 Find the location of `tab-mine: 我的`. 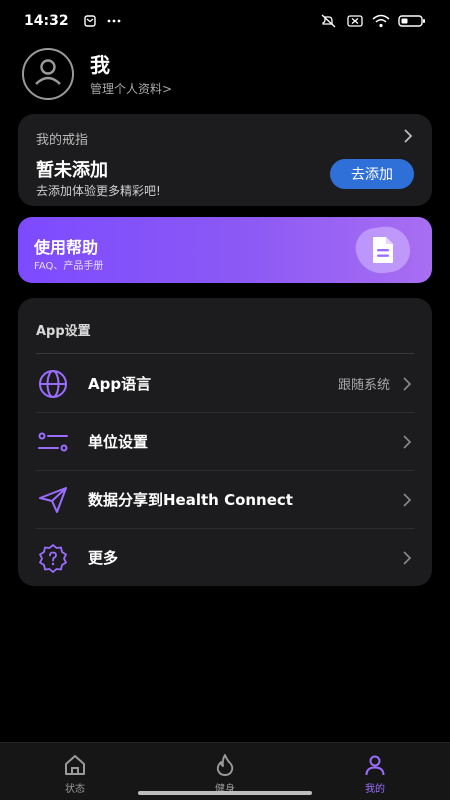

tab-mine: 我的 is located at coordinates (375, 771).